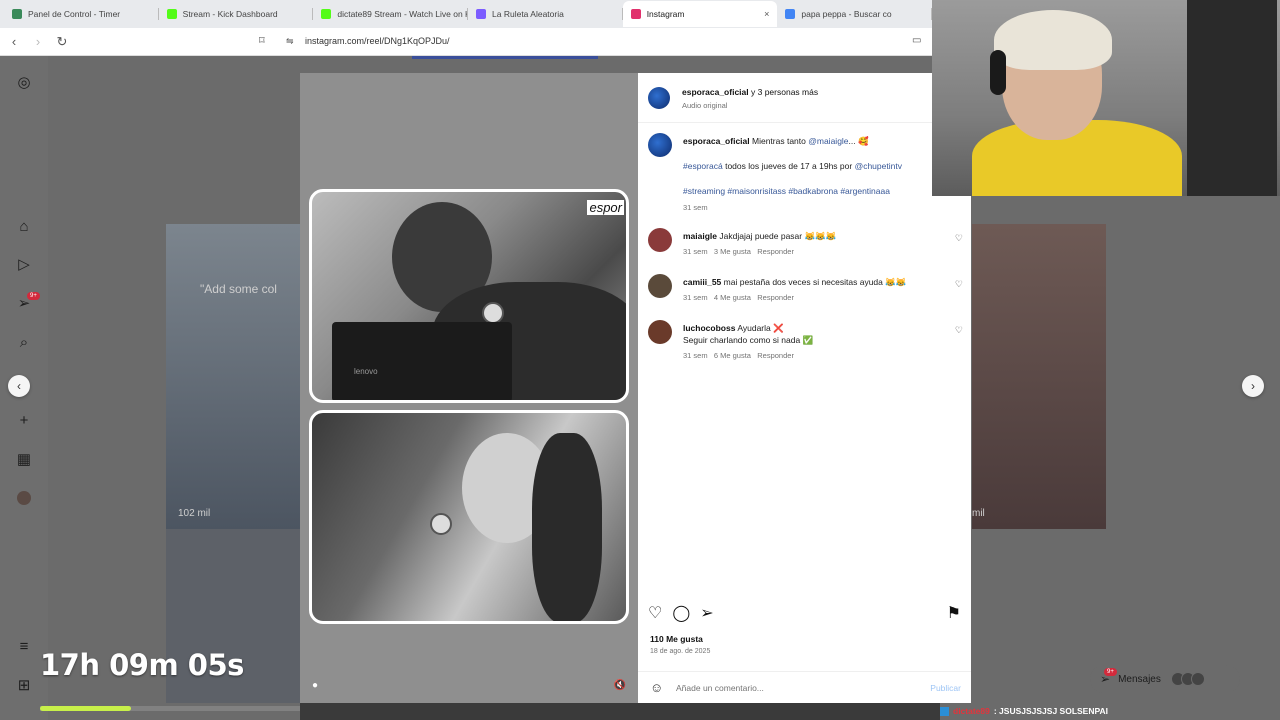  Describe the element at coordinates (24, 420) in the screenshot. I see `create-icon: +` at that location.